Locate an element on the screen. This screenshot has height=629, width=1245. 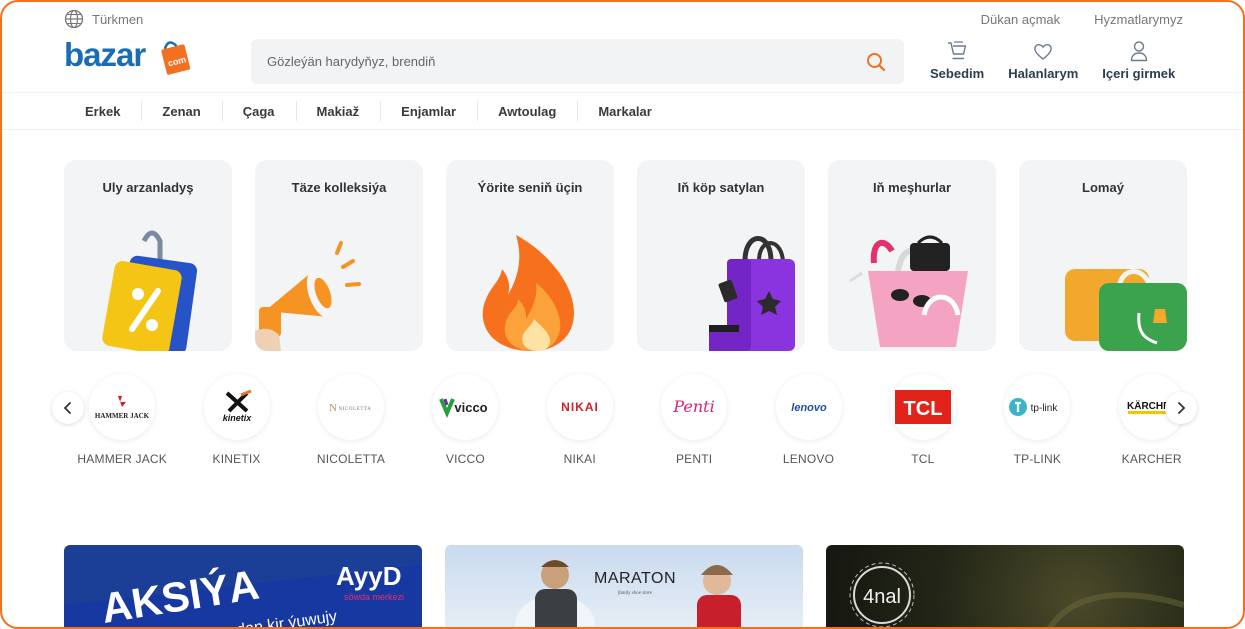
brand-name: VICCO is located at coordinates (465, 459).